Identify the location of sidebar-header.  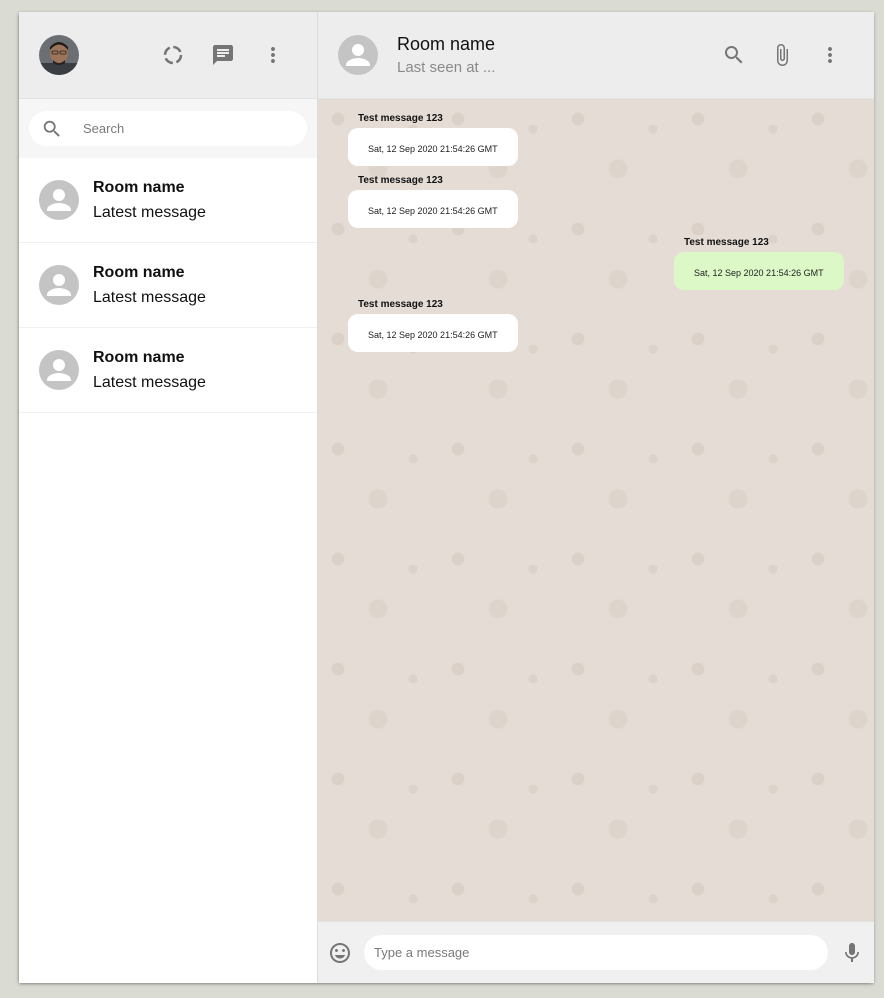
(168, 55).